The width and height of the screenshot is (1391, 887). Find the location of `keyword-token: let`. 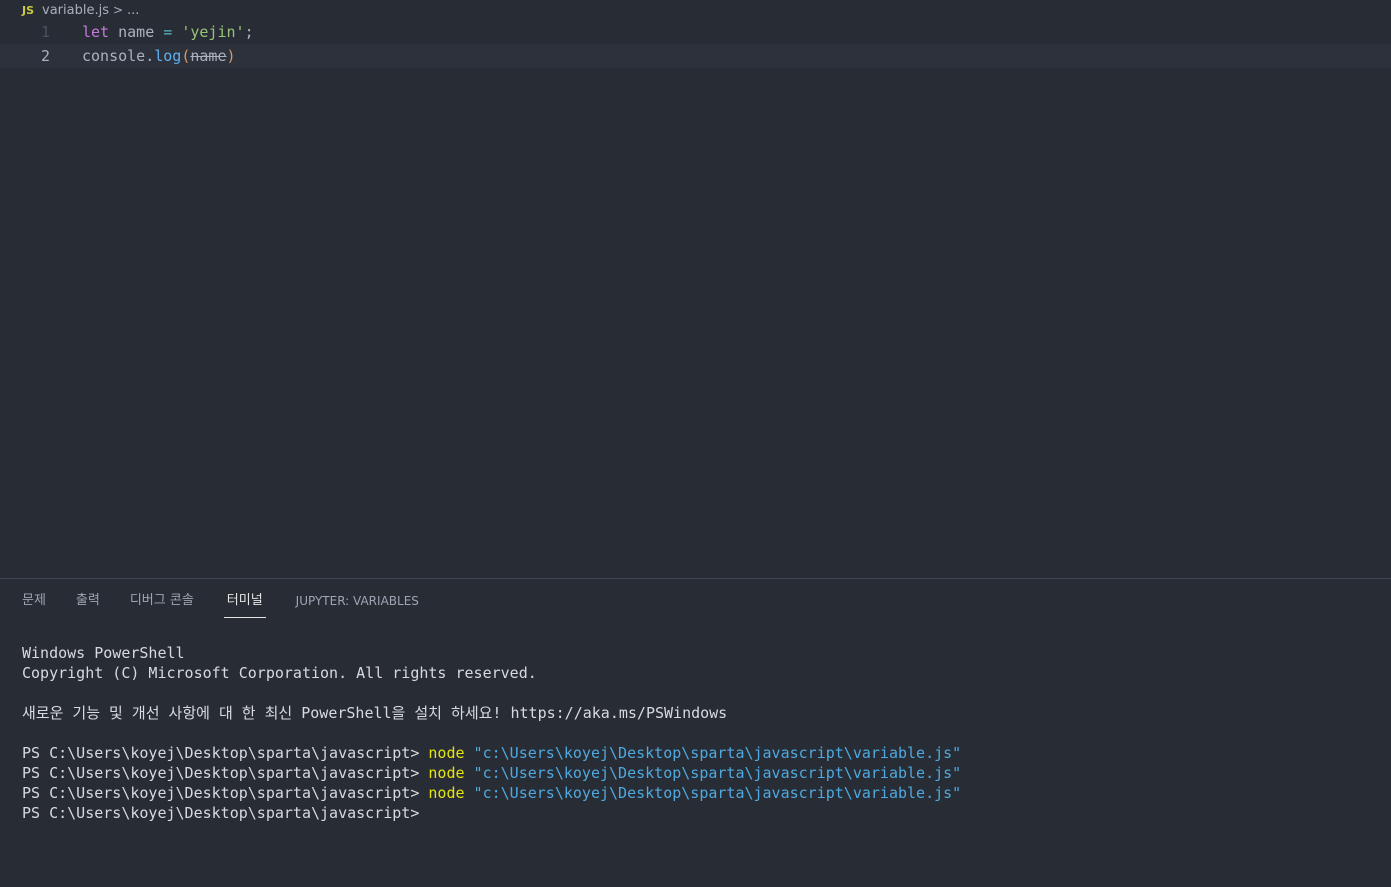

keyword-token: let is located at coordinates (96, 32).